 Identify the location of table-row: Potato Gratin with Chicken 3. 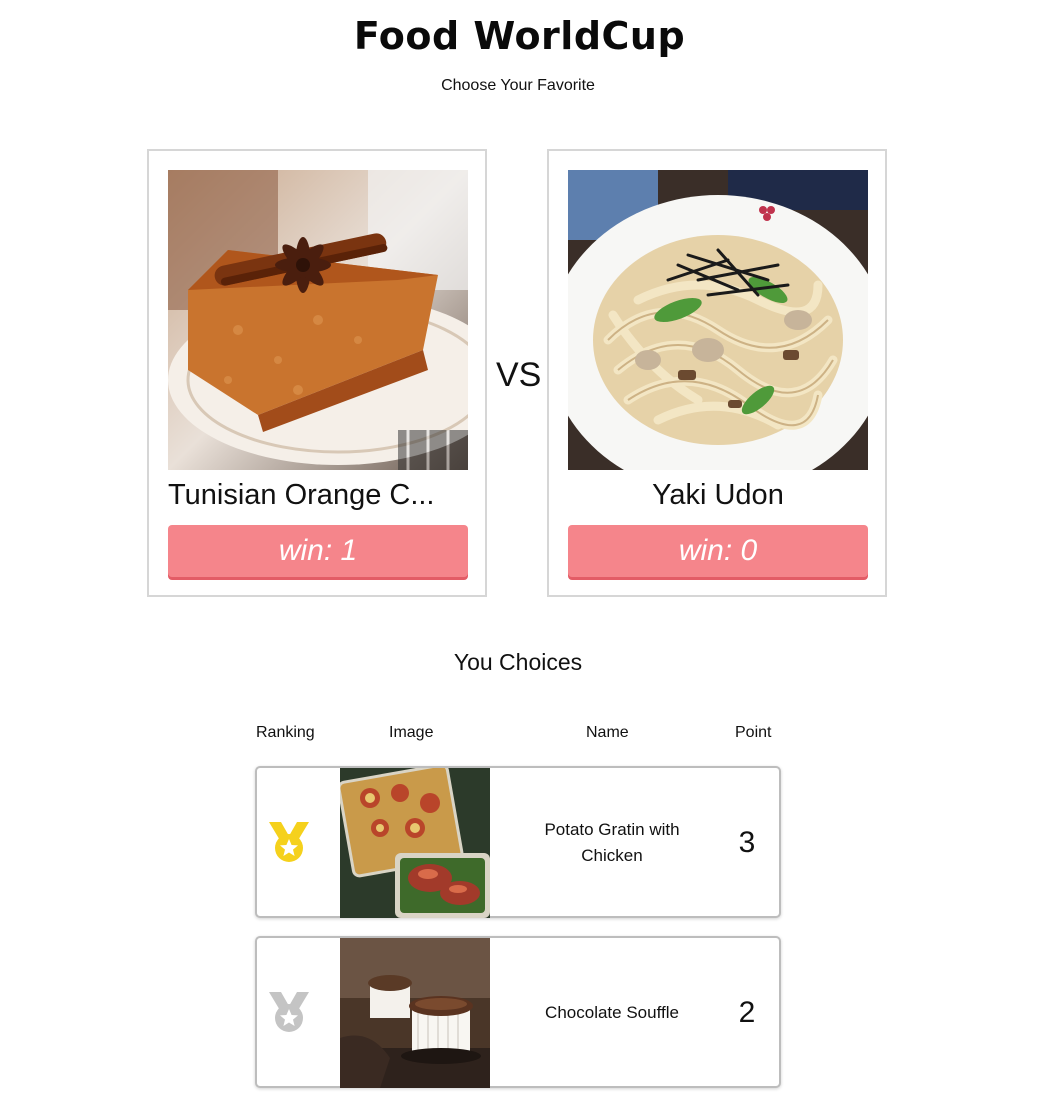
(518, 842).